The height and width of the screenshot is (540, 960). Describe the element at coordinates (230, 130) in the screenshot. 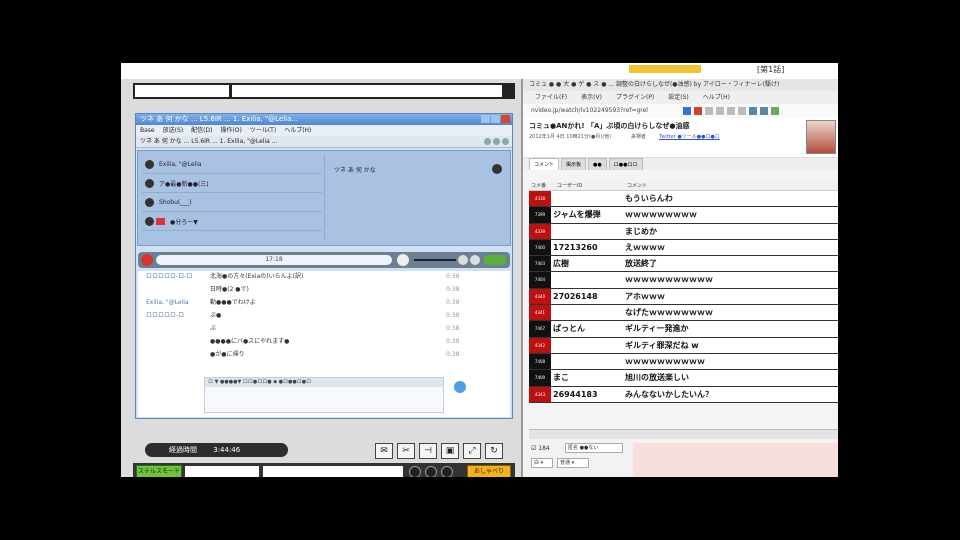

I see `menu-operate: 操作(O)` at that location.